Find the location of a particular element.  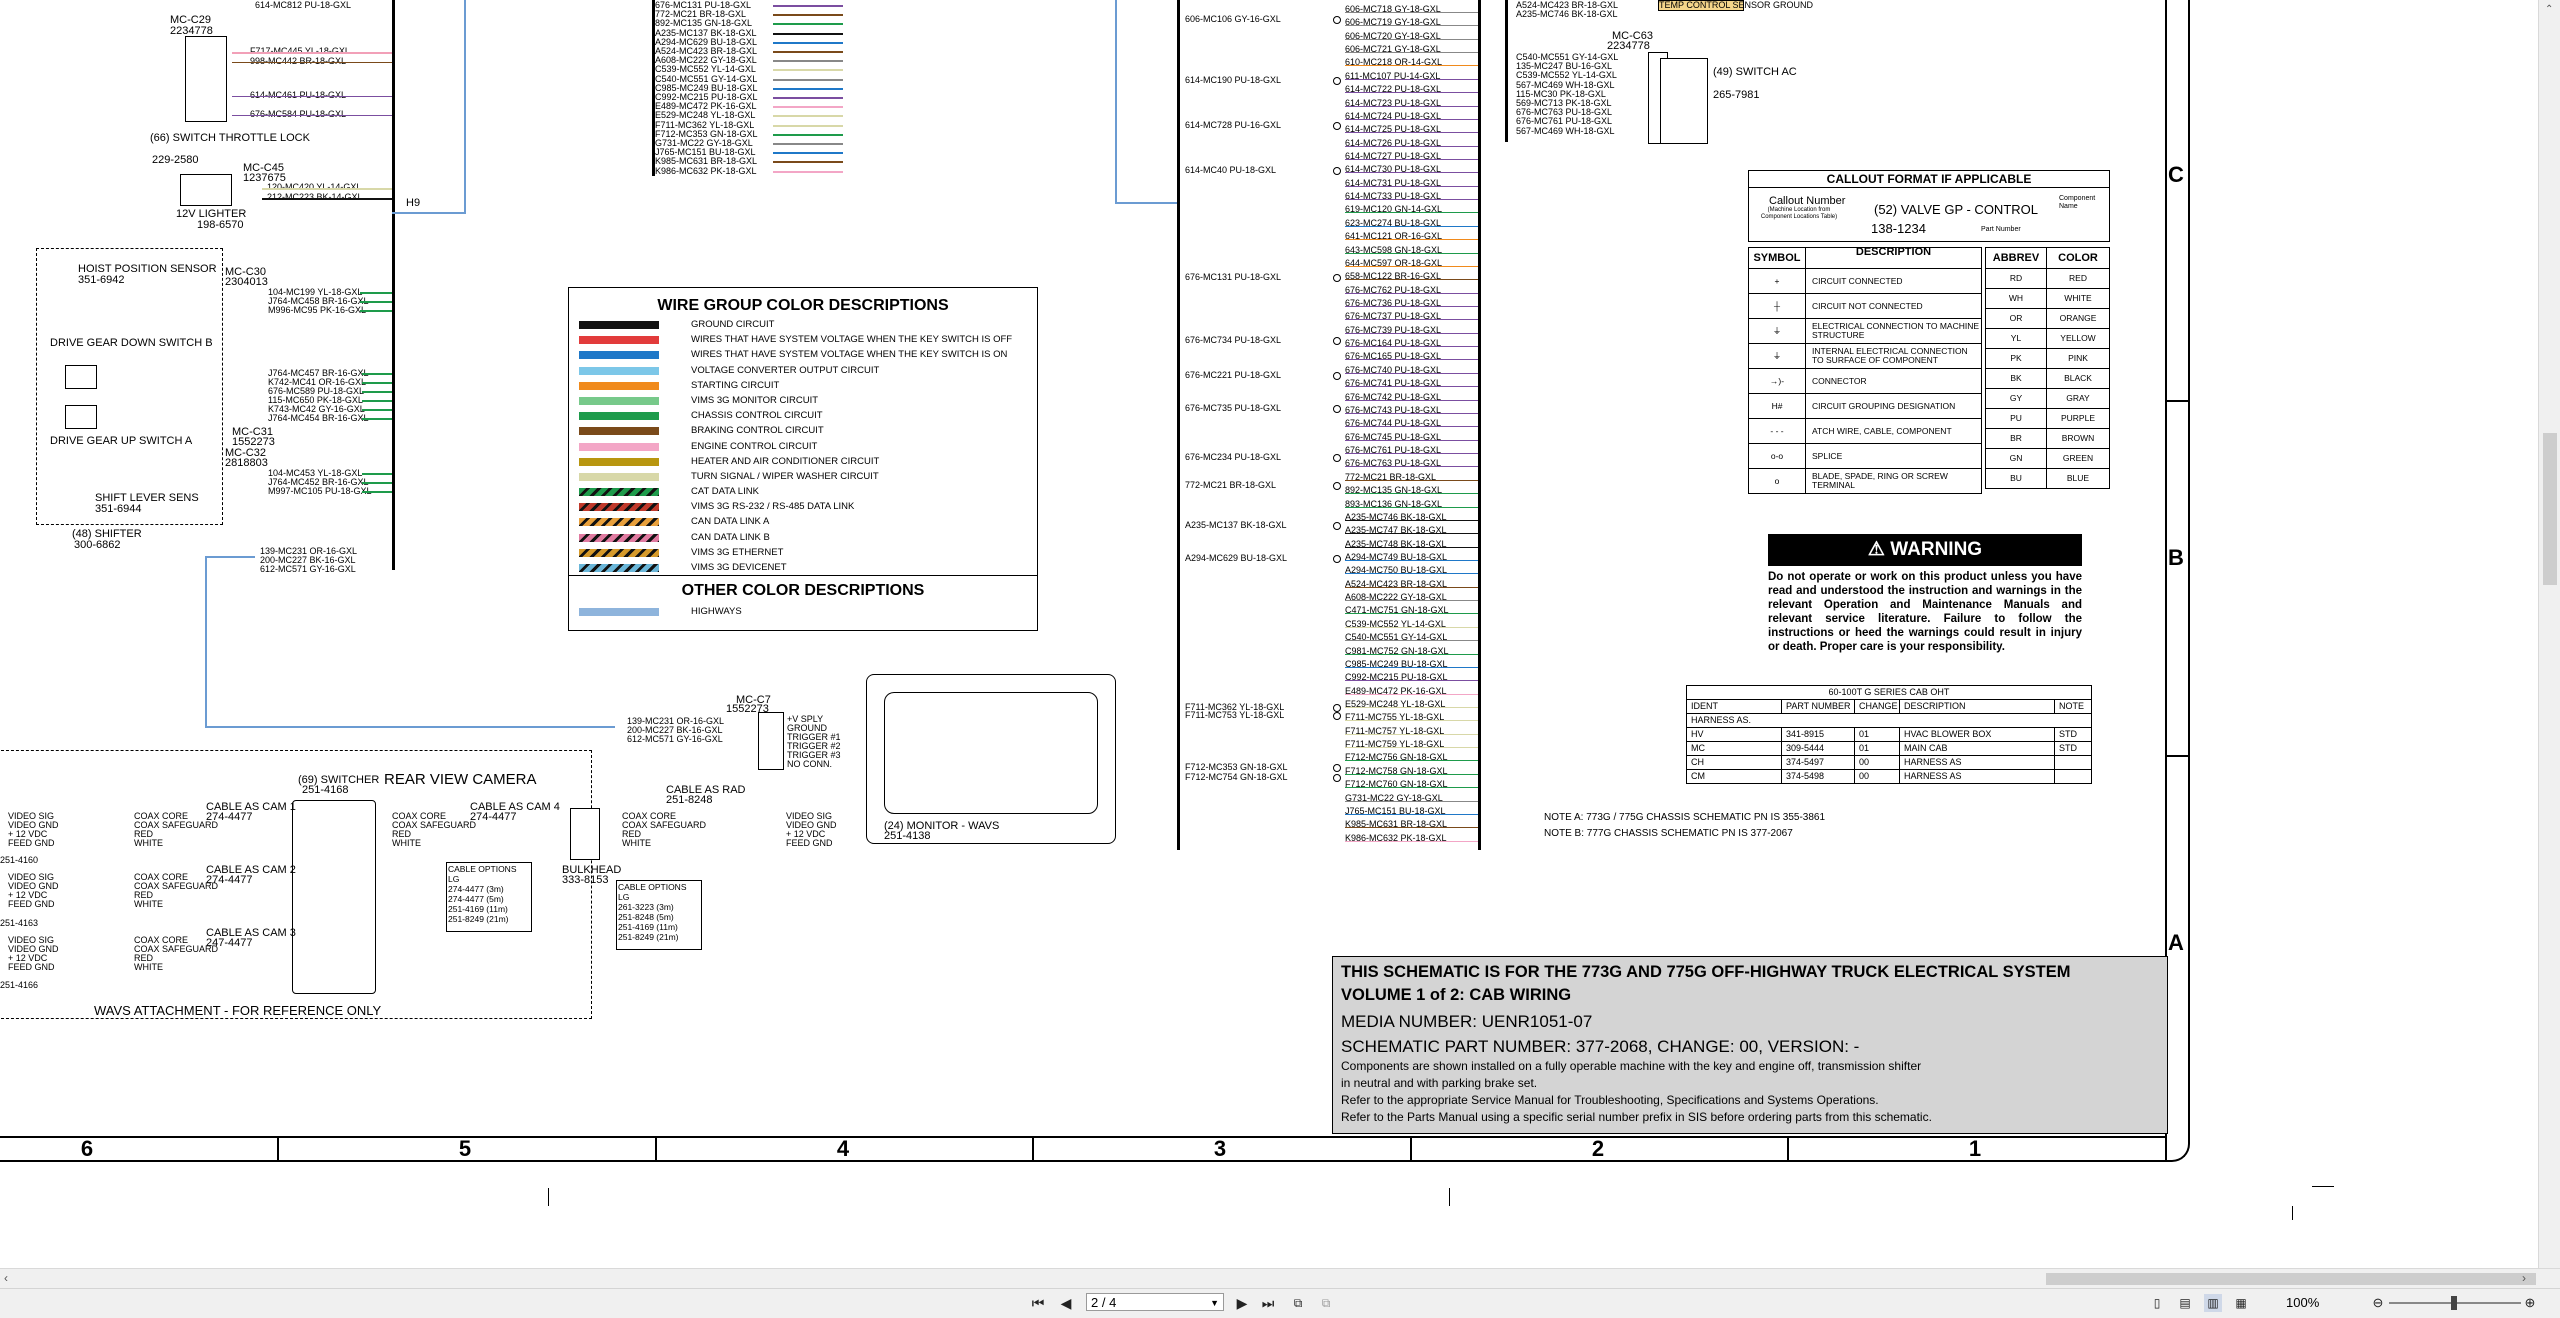

video-switcher is located at coordinates (334, 897).